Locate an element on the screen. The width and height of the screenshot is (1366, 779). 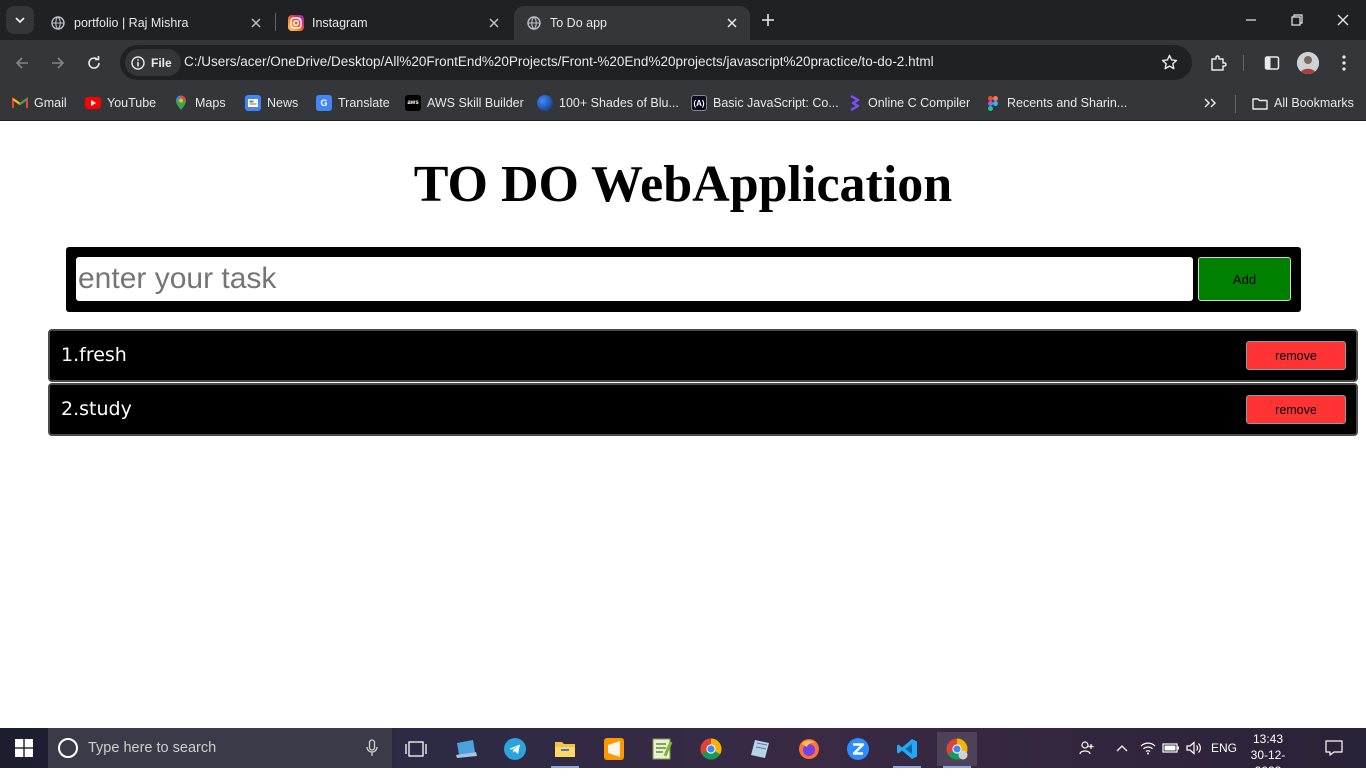
close-window-button is located at coordinates (1343, 20).